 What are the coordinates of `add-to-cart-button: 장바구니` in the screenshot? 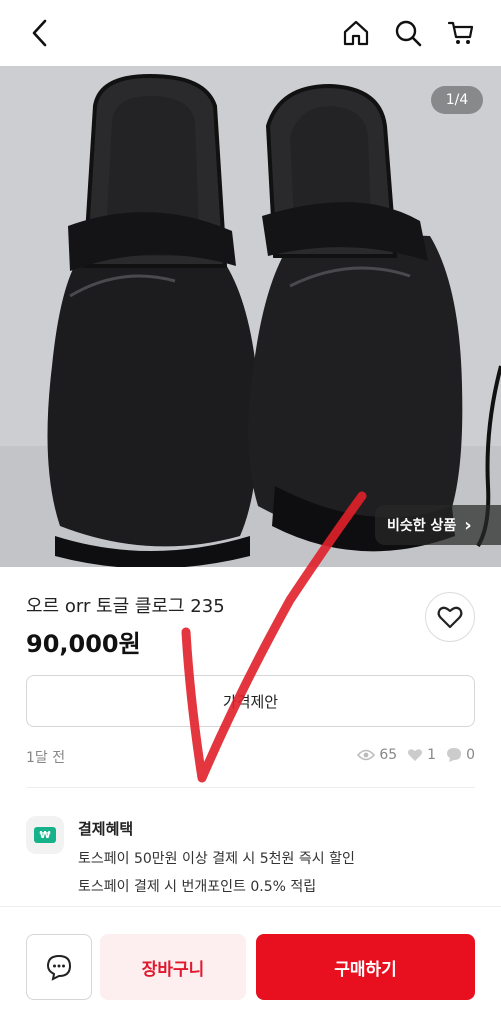 It's located at (173, 967).